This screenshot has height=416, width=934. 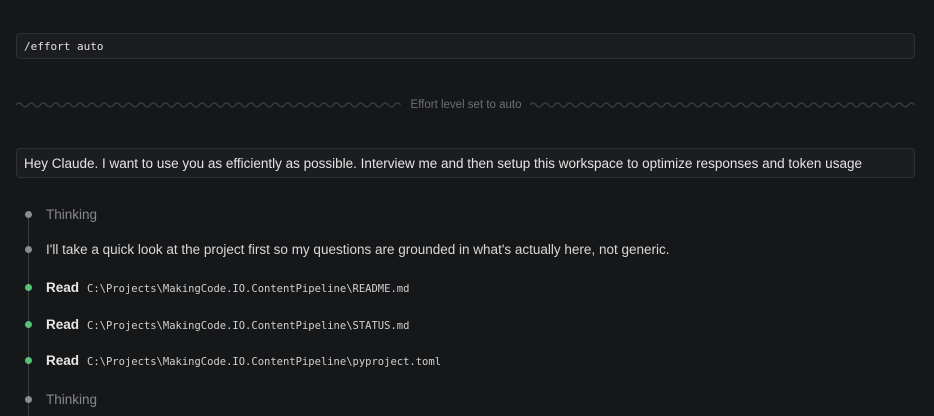 I want to click on status-divider: Effort level set to auto, so click(x=466, y=105).